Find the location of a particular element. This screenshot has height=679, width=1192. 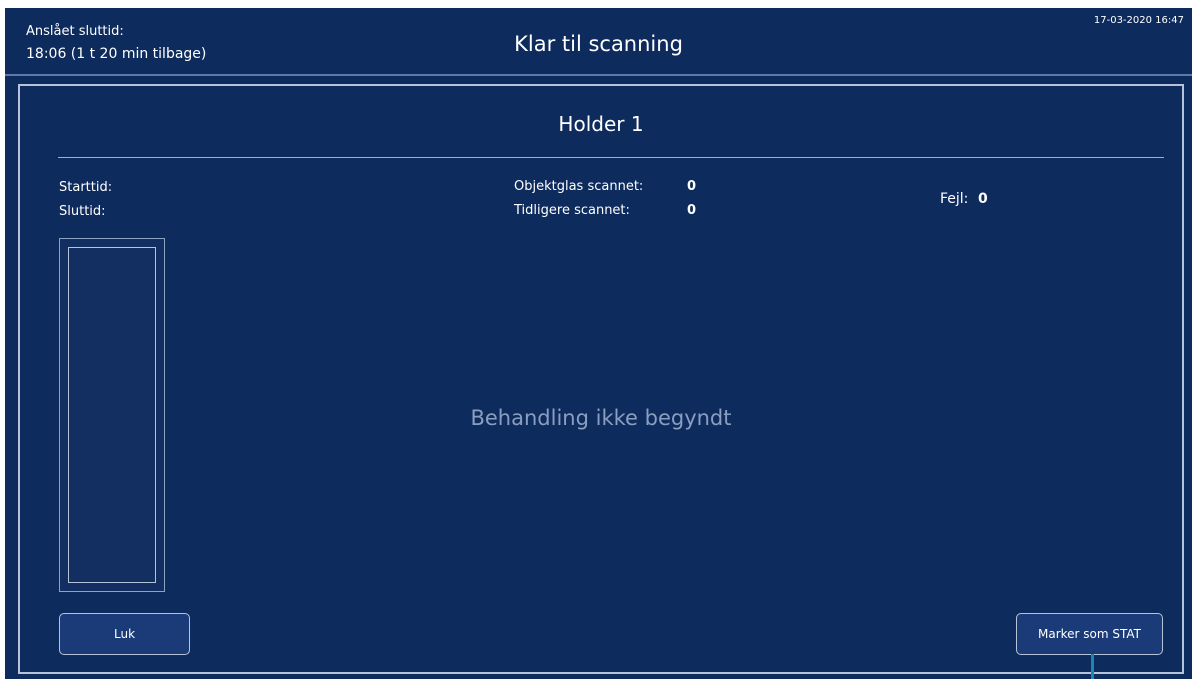

close-button: Luk is located at coordinates (124, 634).